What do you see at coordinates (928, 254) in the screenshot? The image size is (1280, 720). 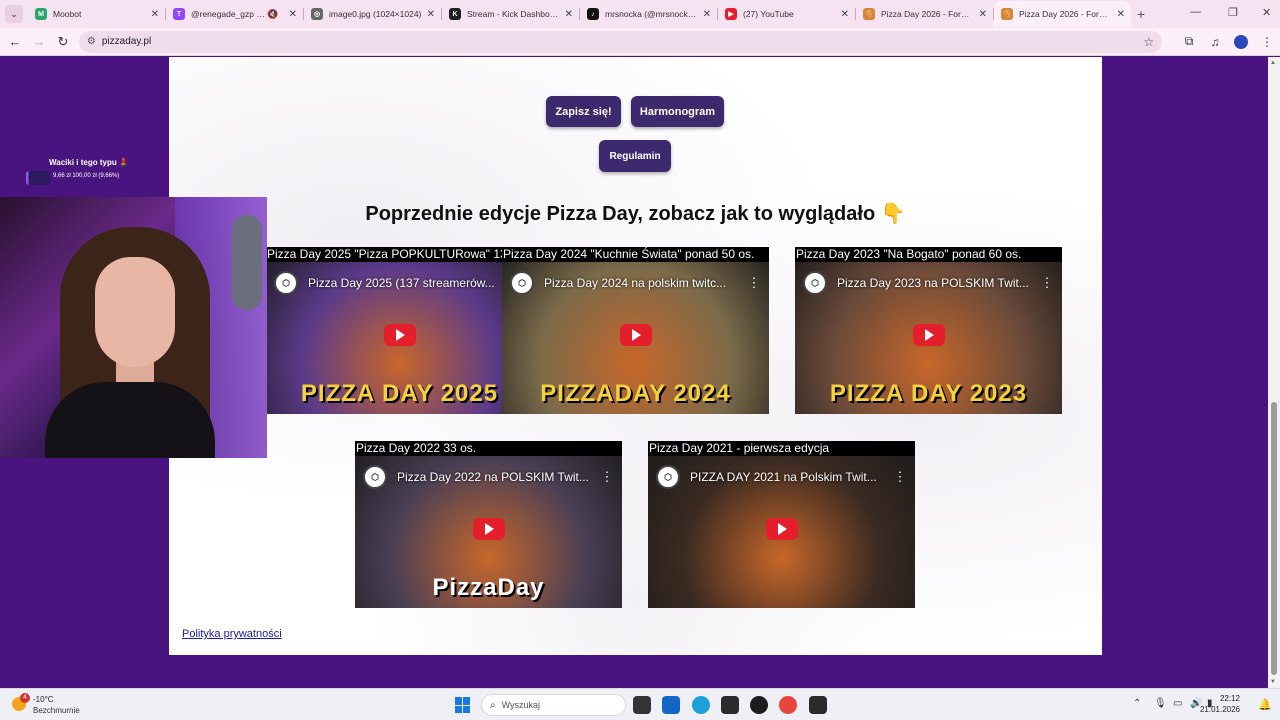 I see `video-caption: Pizza Day 2023 "Na Bogato" ponad 60 os.` at bounding box center [928, 254].